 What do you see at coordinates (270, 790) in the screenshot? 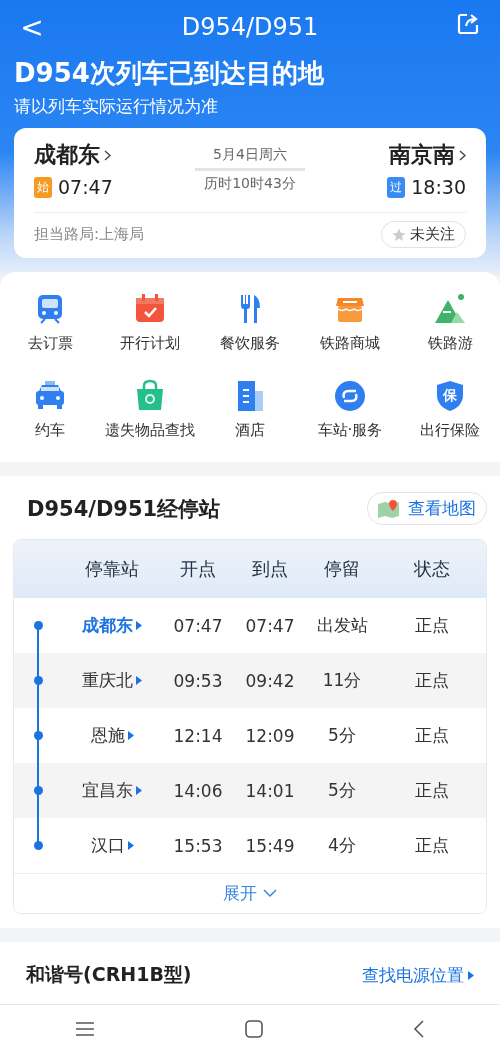
I see `table-cell-text: 14:01` at bounding box center [270, 790].